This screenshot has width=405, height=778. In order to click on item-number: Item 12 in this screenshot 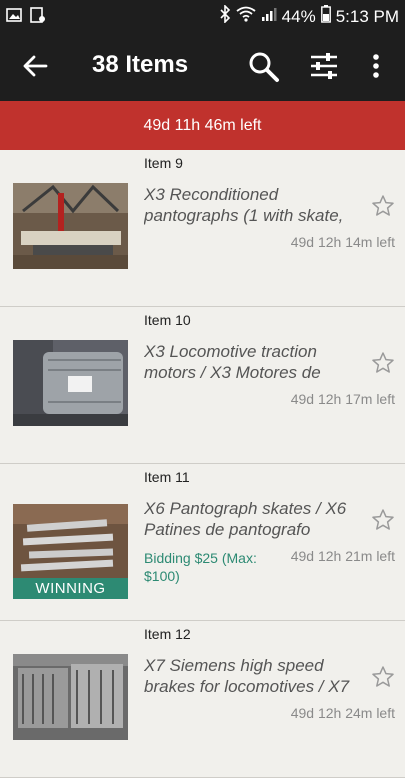, I will do `click(167, 634)`.